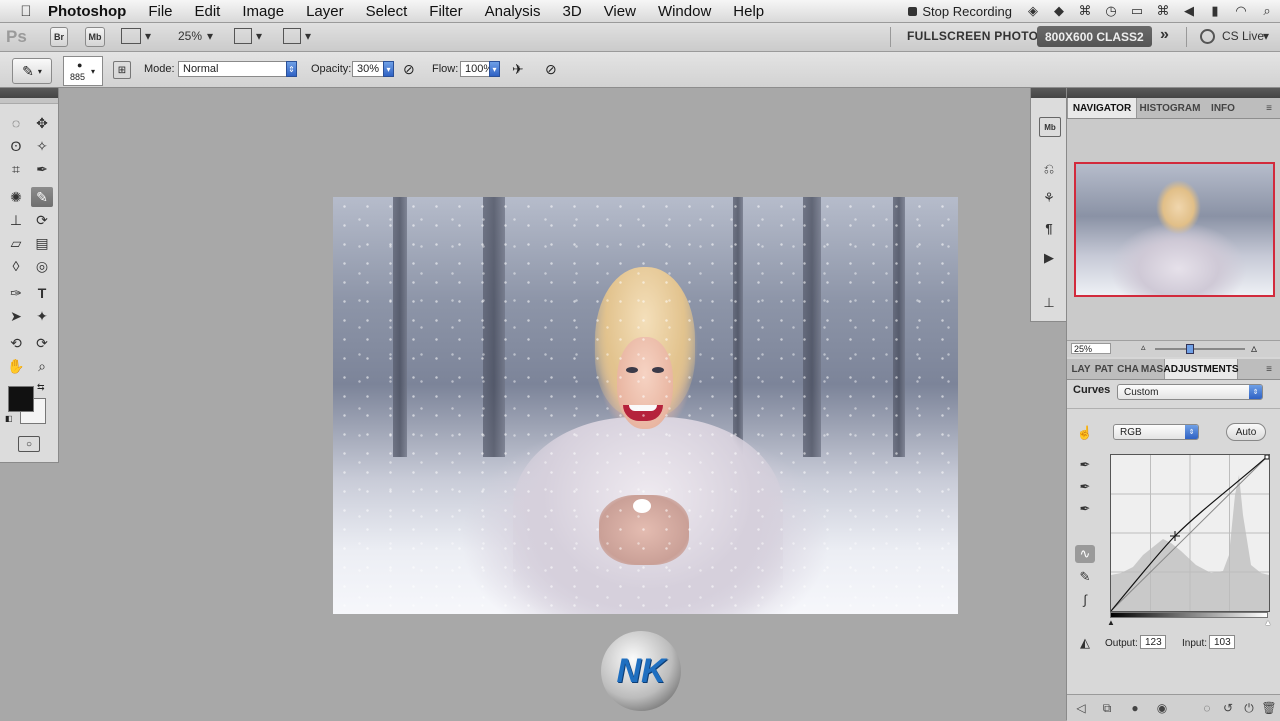  What do you see at coordinates (1269, 708) in the screenshot?
I see `trash-icon: 🗑` at bounding box center [1269, 708].